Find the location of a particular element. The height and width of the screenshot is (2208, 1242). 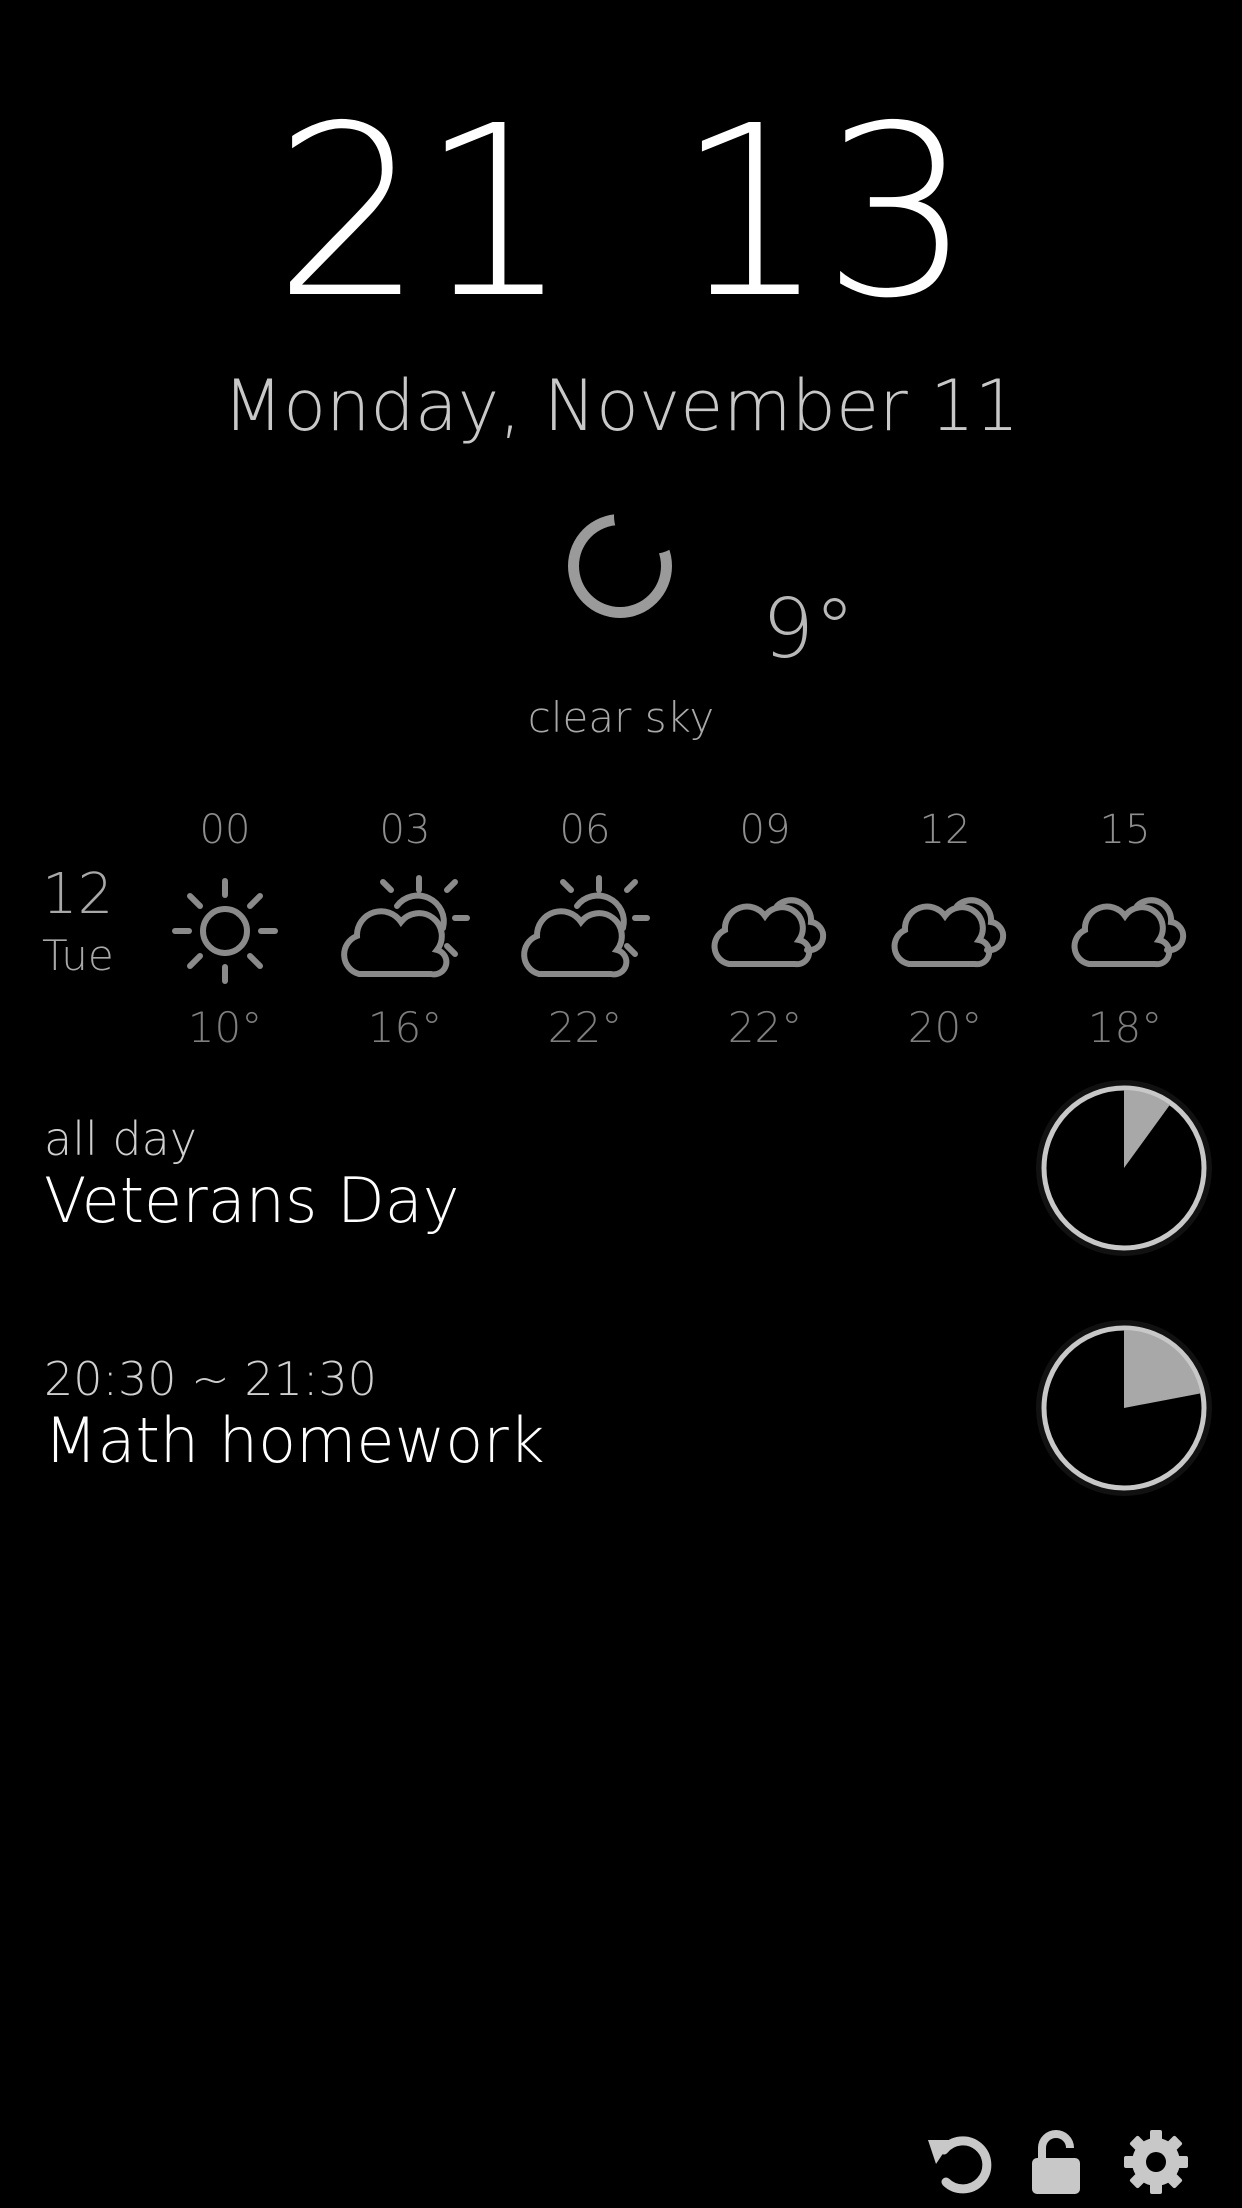

event-item: 20:30 ~ 21:30 Math homework is located at coordinates (294, 1414).